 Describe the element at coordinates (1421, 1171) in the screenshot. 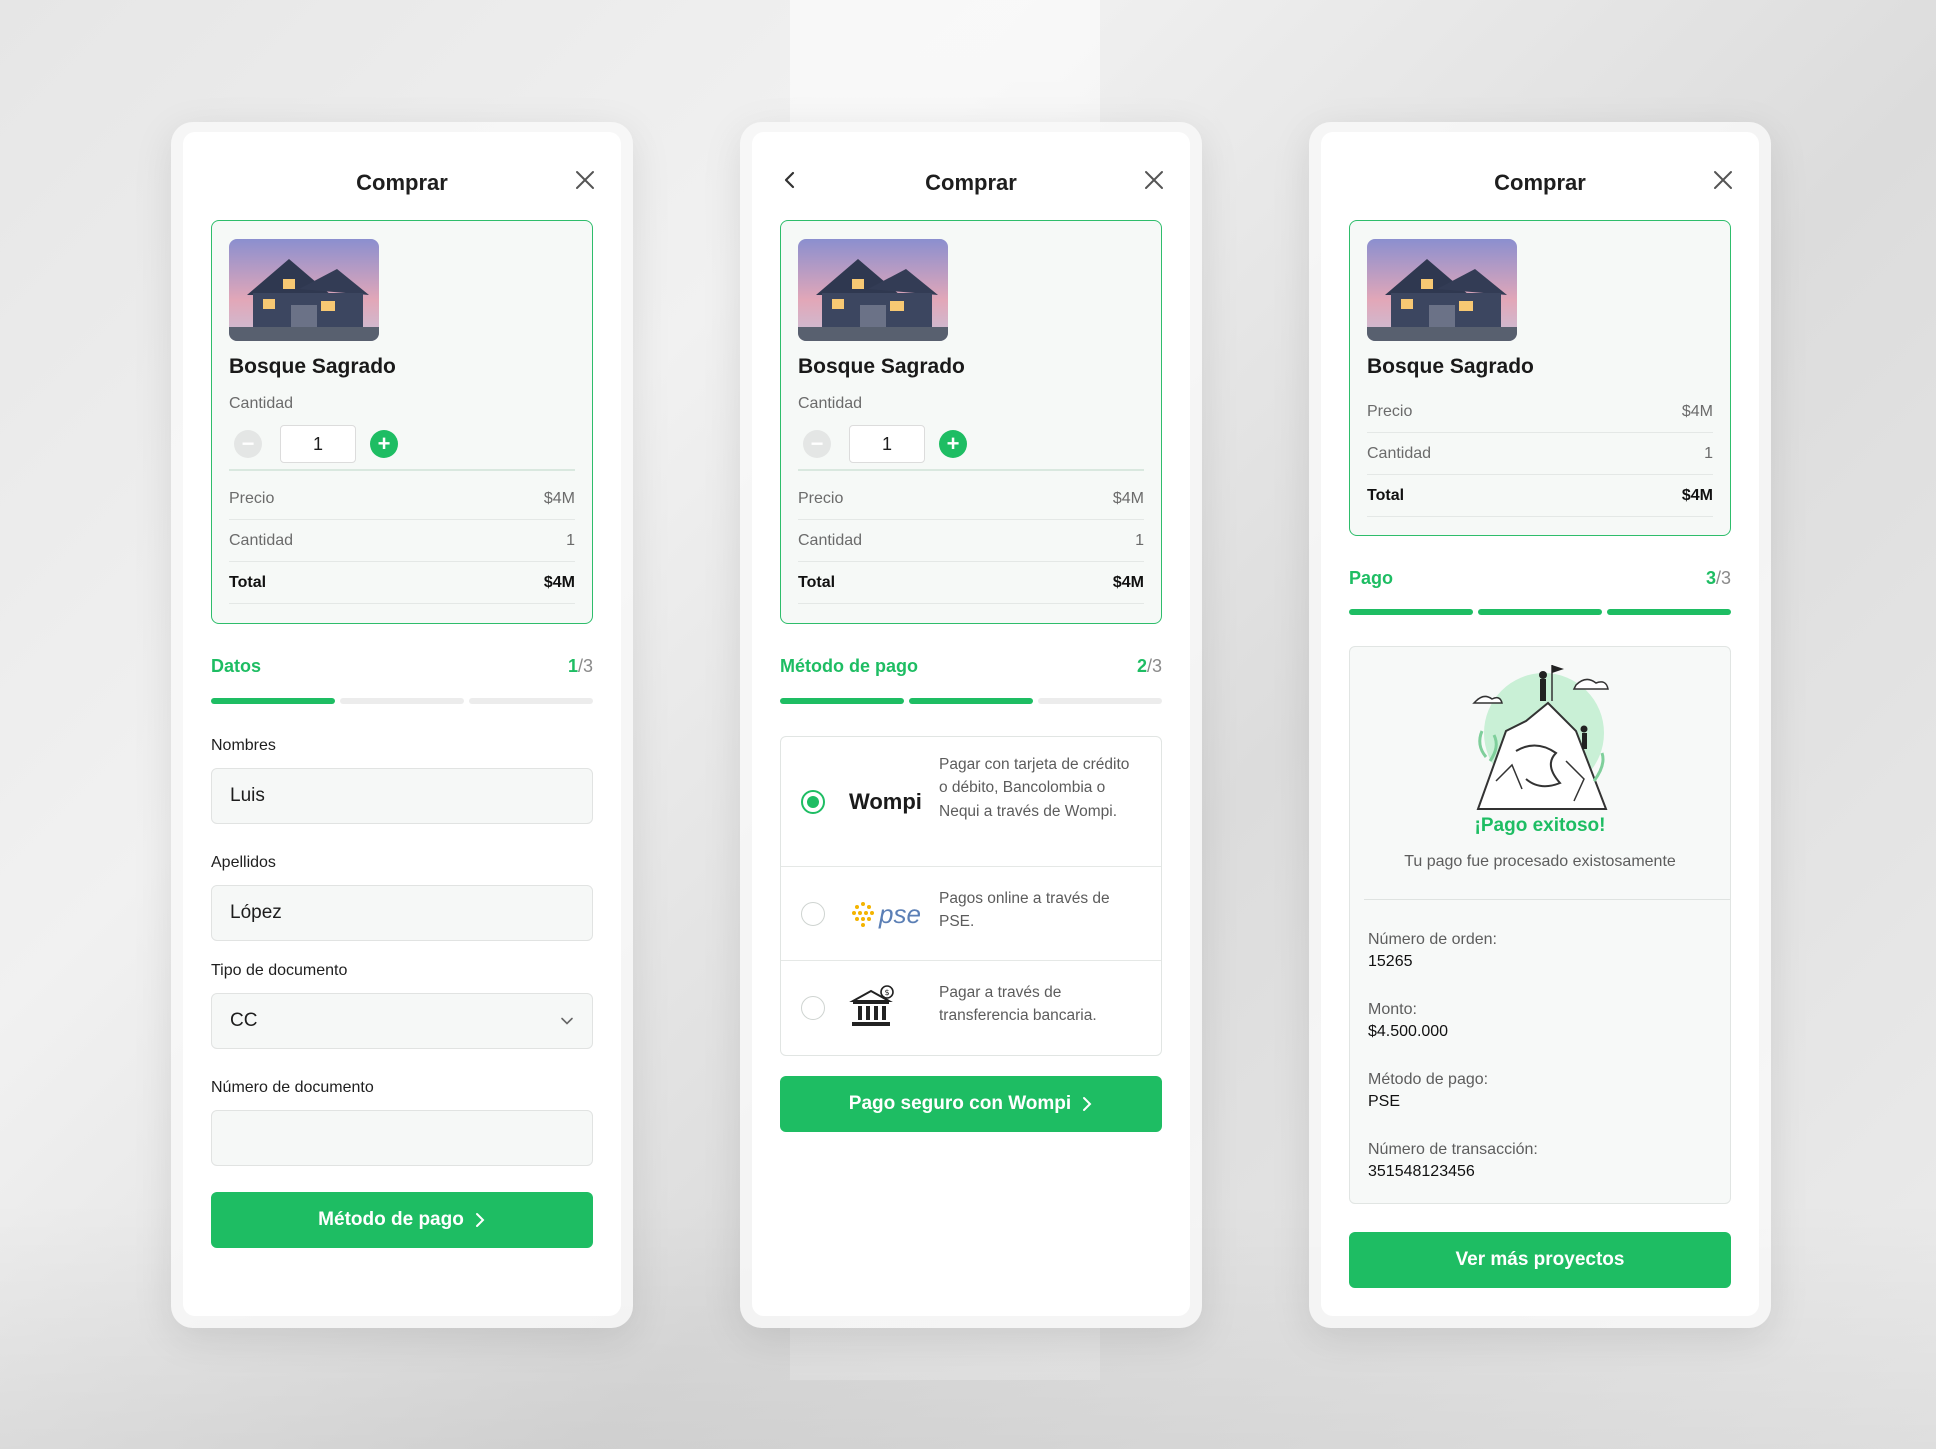

I see `transaction-number-value: 351548123456` at that location.